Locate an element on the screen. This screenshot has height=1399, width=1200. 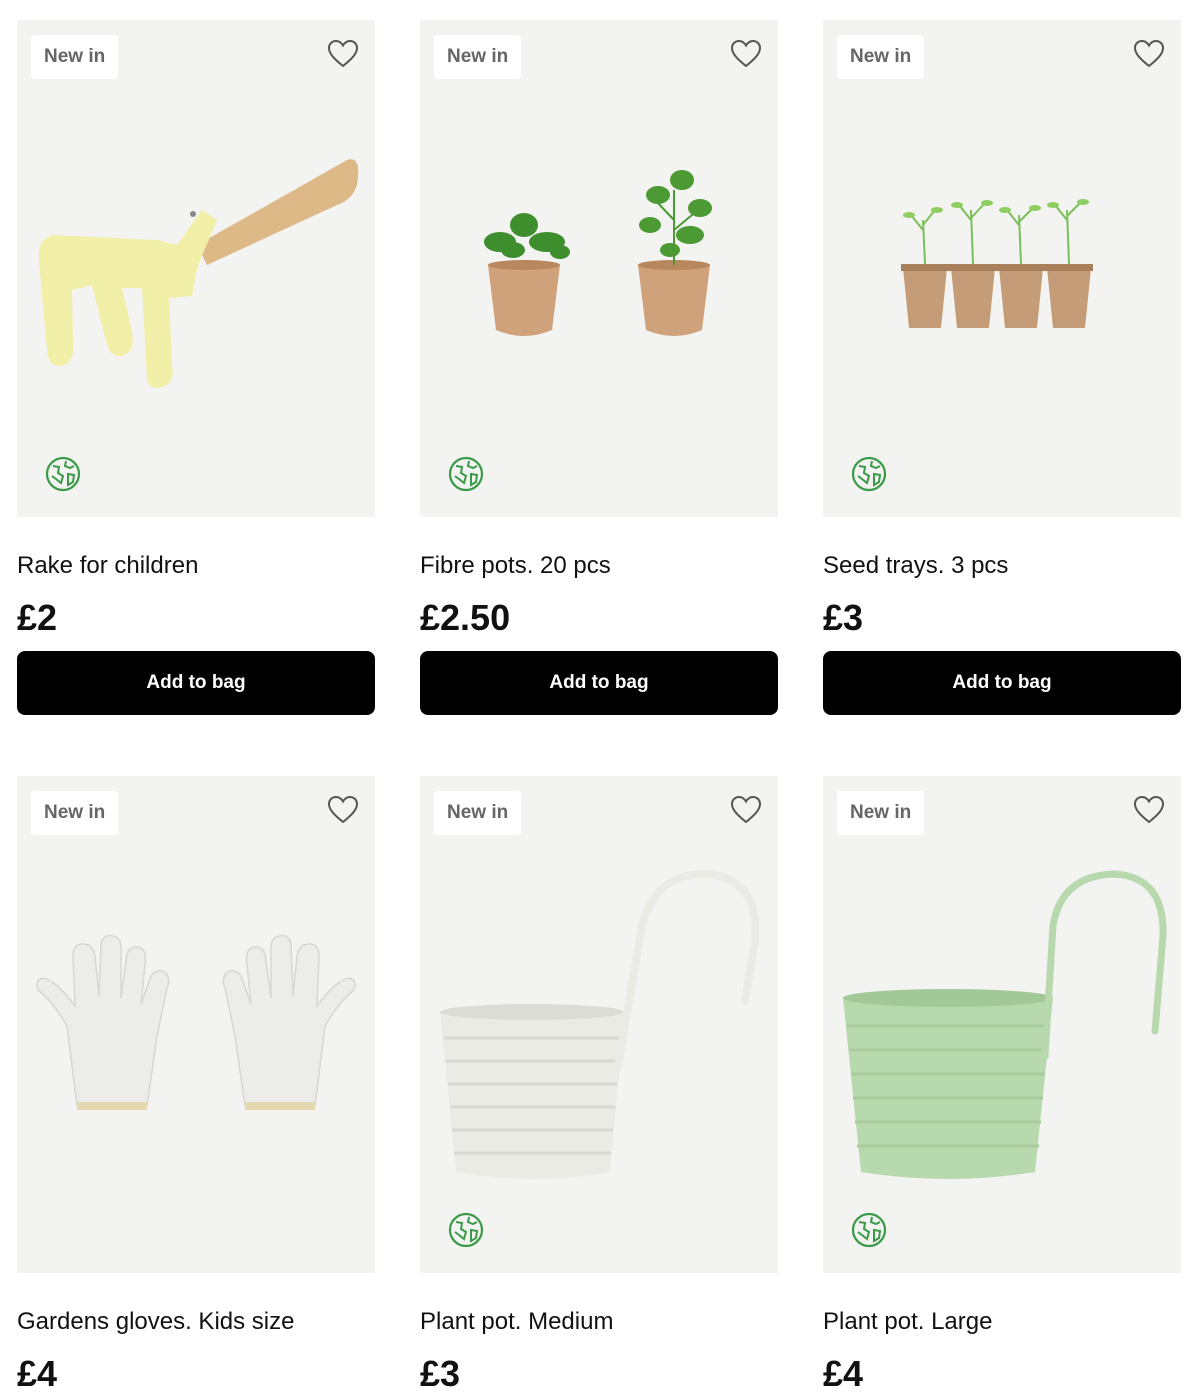
white-hanging-pot-image is located at coordinates (600, 1024).